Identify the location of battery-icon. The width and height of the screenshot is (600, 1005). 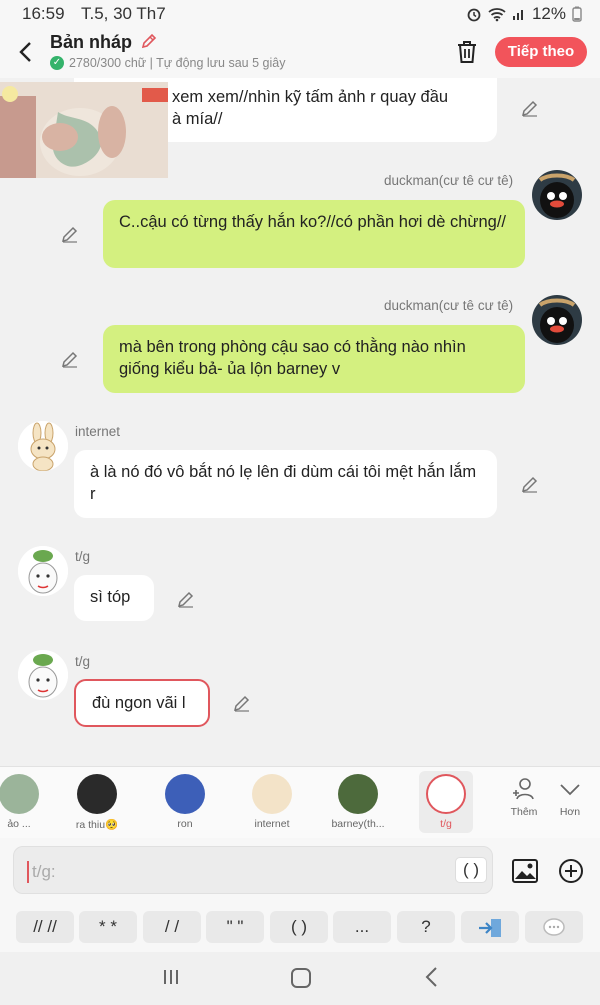
(577, 14).